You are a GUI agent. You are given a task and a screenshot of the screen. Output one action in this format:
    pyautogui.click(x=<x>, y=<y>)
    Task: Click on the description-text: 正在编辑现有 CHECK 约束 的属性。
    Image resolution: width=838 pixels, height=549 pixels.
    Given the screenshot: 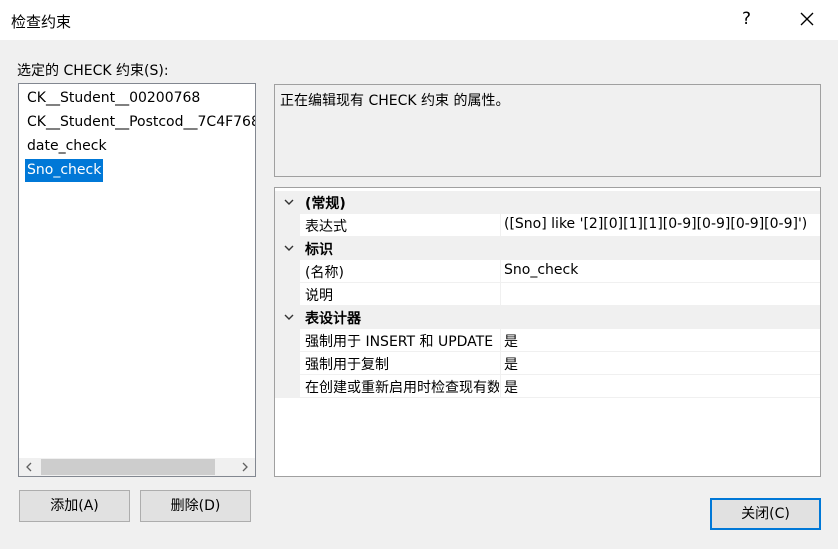 What is the action you would take?
    pyautogui.click(x=395, y=101)
    